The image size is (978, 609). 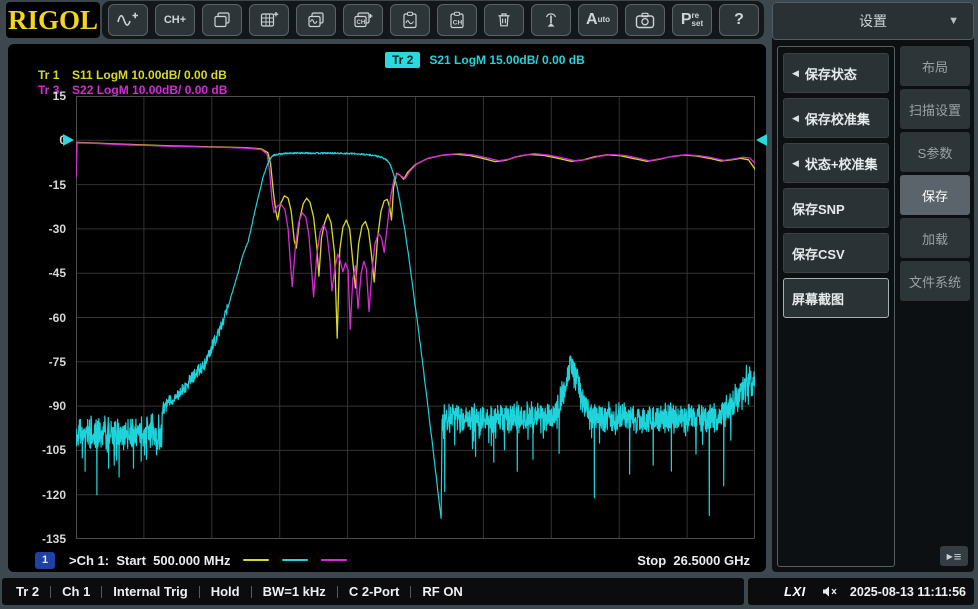 I want to click on submenu-保存SNP: 保存SNP, so click(x=836, y=208).